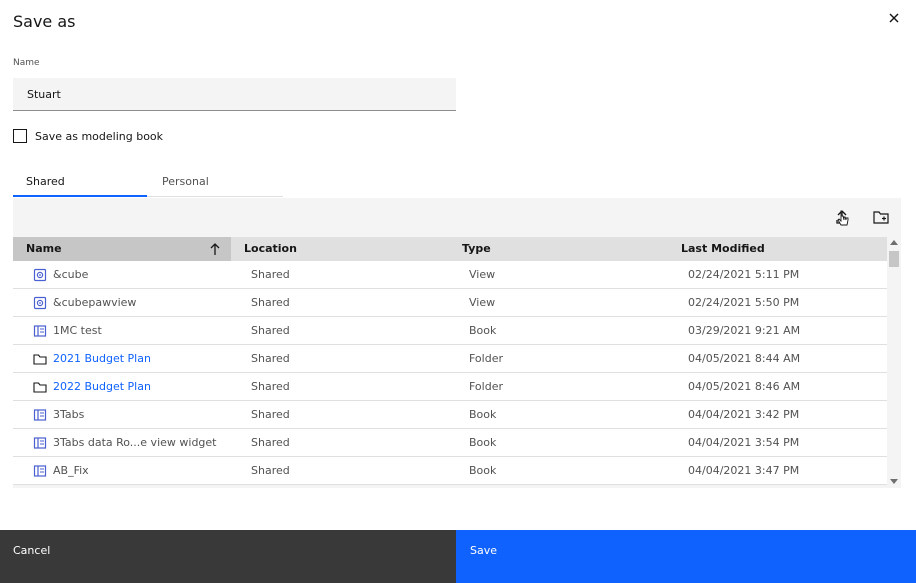  Describe the element at coordinates (744, 470) in the screenshot. I see `row-modified: 04/04/2021 3:47 PM` at that location.